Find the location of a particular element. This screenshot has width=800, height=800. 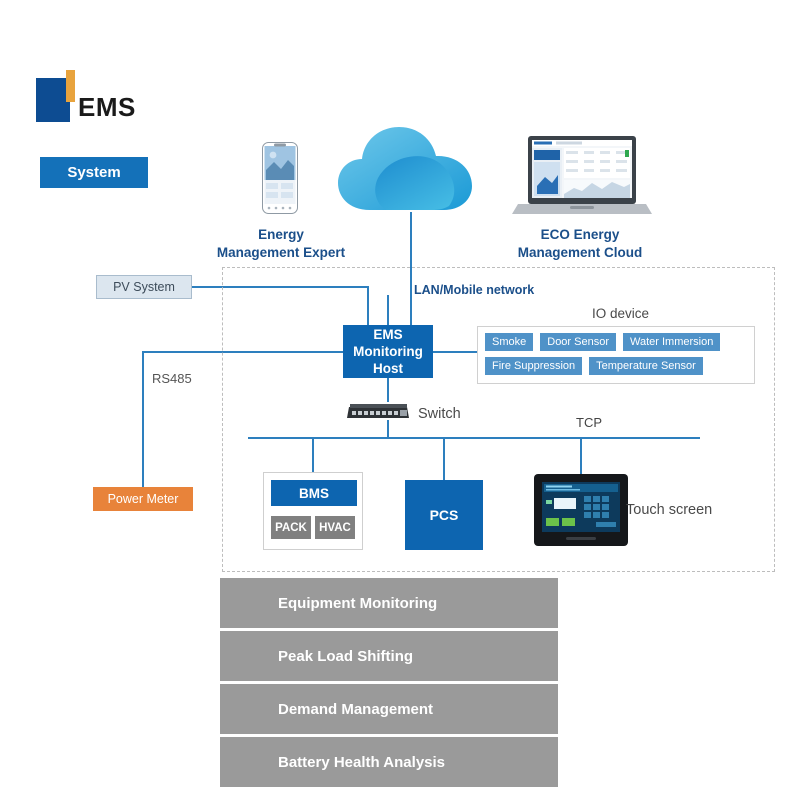

ems-logo-accent is located at coordinates (70, 86).